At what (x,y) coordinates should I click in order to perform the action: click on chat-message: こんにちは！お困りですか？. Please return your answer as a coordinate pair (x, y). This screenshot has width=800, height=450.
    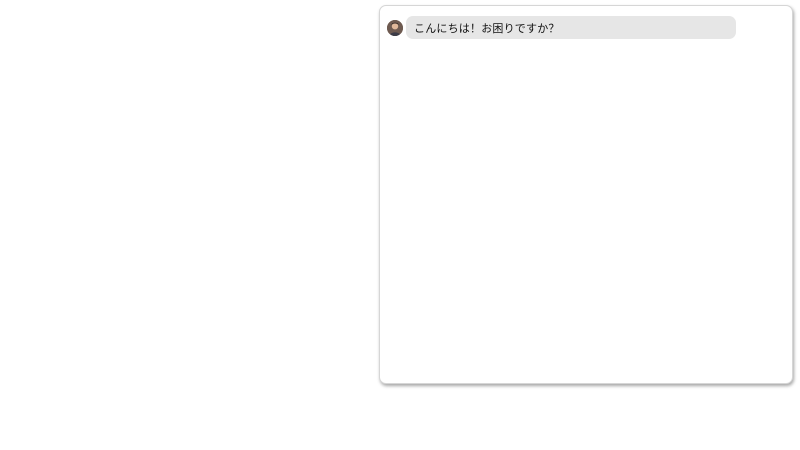
    Looking at the image, I should click on (561, 27).